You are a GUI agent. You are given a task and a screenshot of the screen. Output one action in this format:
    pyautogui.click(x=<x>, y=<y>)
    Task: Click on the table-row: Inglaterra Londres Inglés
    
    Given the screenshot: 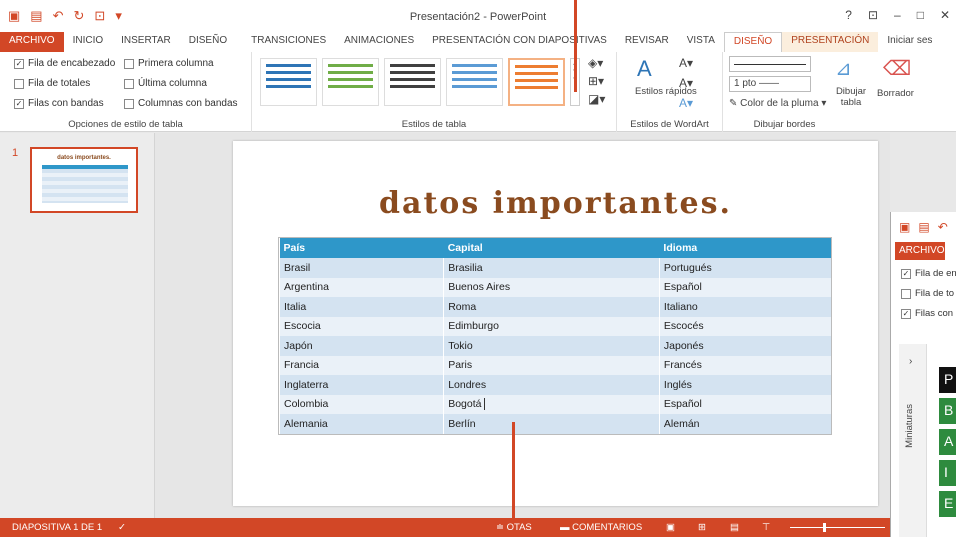 What is the action you would take?
    pyautogui.click(x=554, y=385)
    